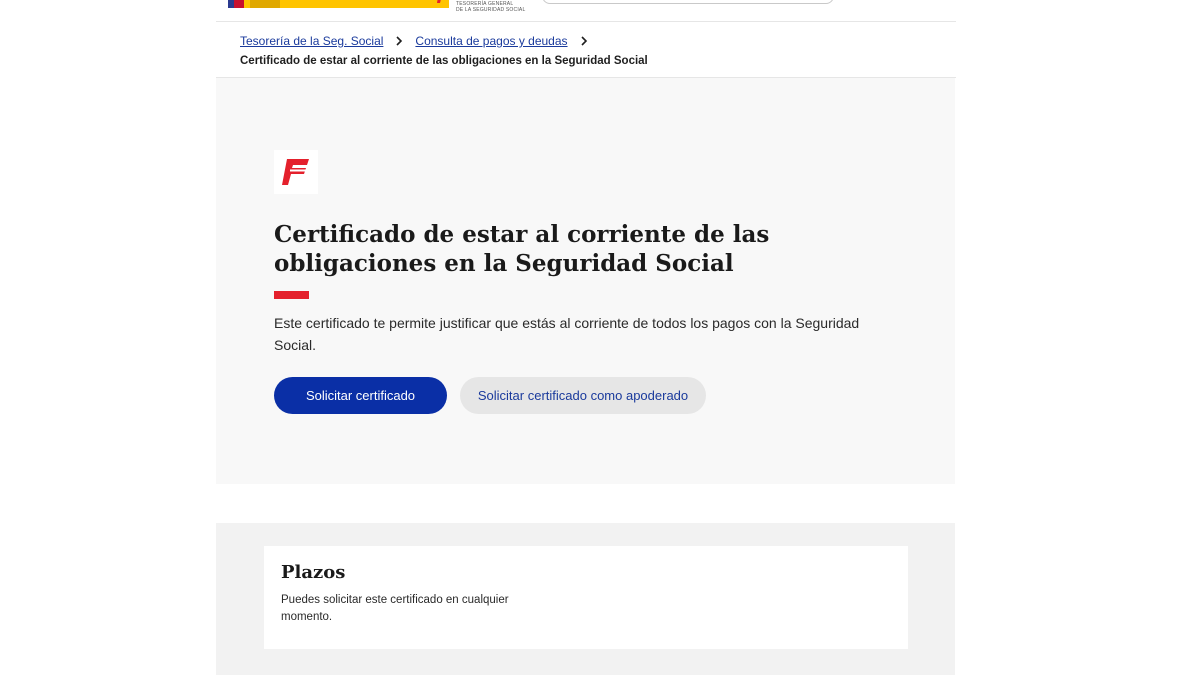 This screenshot has height=675, width=1200. I want to click on tgss-mini-logo-icon, so click(443, 2).